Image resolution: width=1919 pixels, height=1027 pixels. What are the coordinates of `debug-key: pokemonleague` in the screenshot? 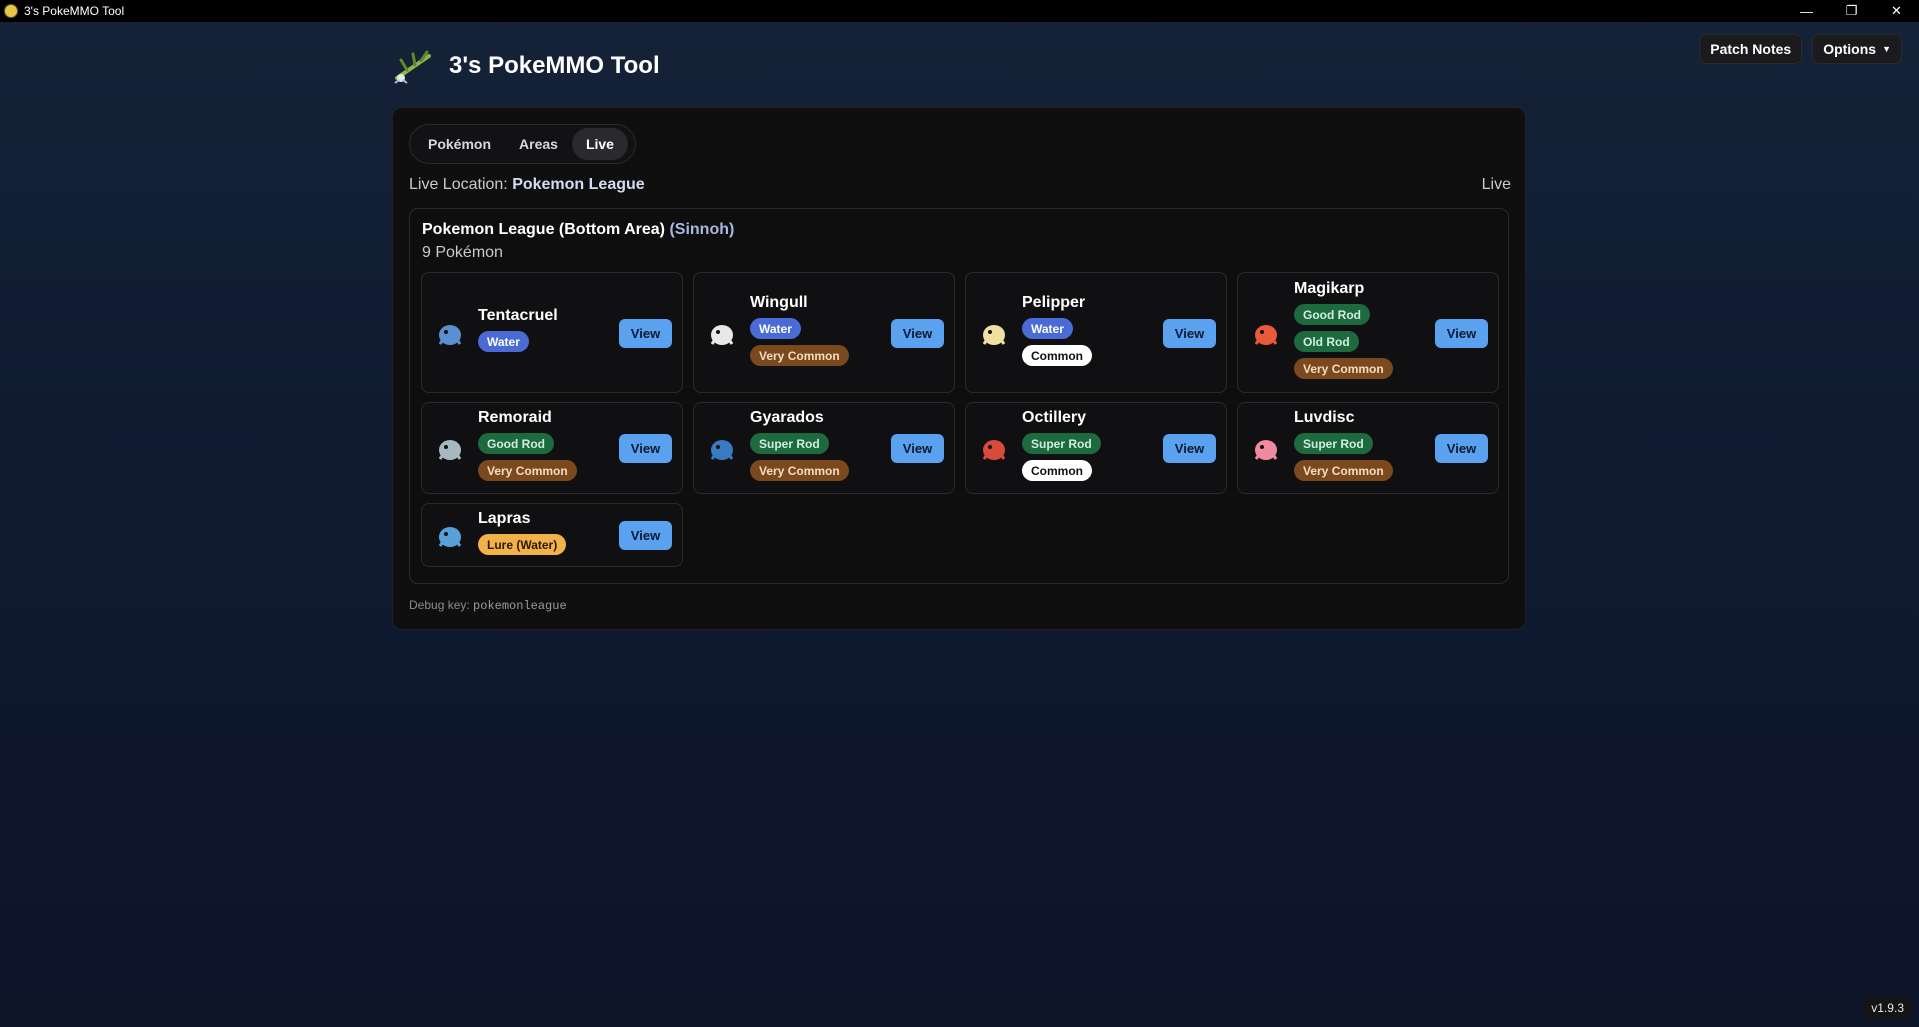 It's located at (520, 606).